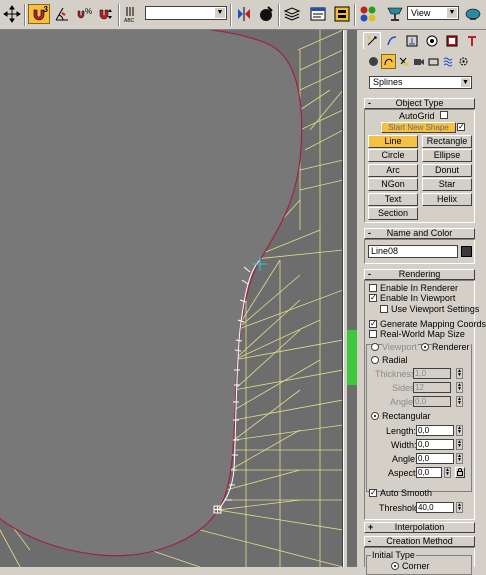  I want to click on motion-tab-icon, so click(432, 40).